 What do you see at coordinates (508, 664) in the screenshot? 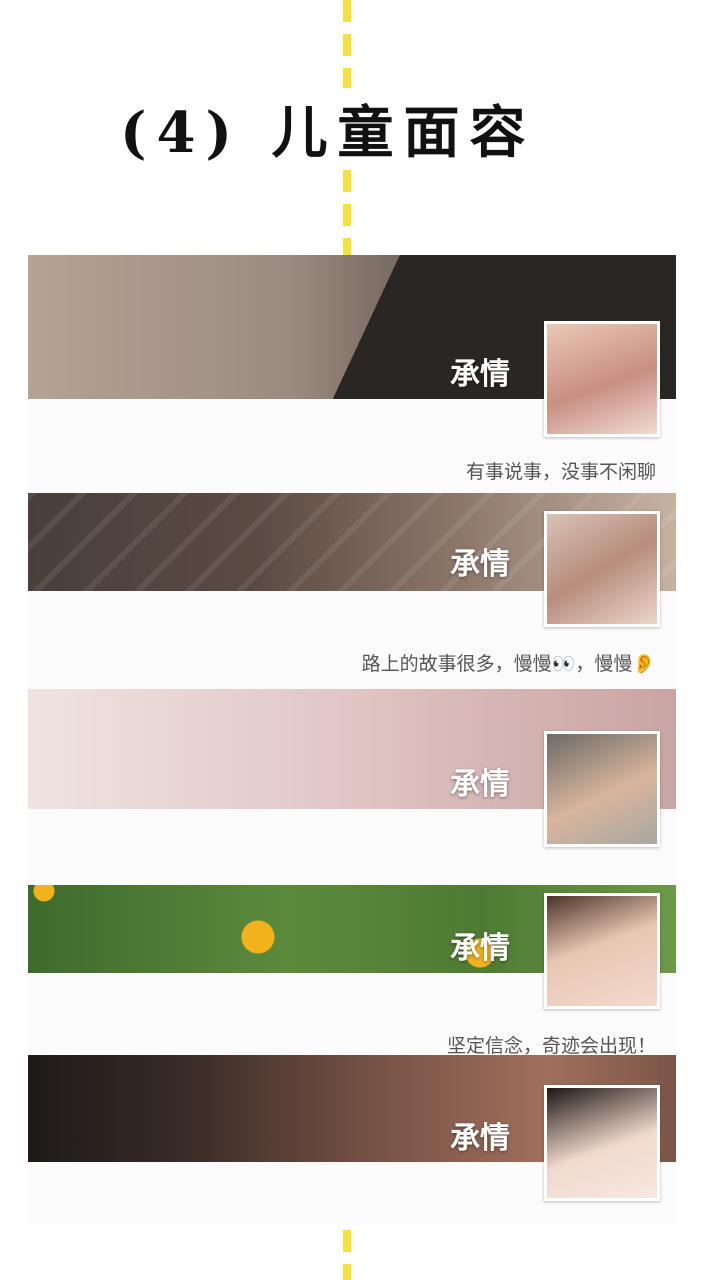
I see `profile-signature: 路上的故事很多，慢慢👀，慢慢👂` at bounding box center [508, 664].